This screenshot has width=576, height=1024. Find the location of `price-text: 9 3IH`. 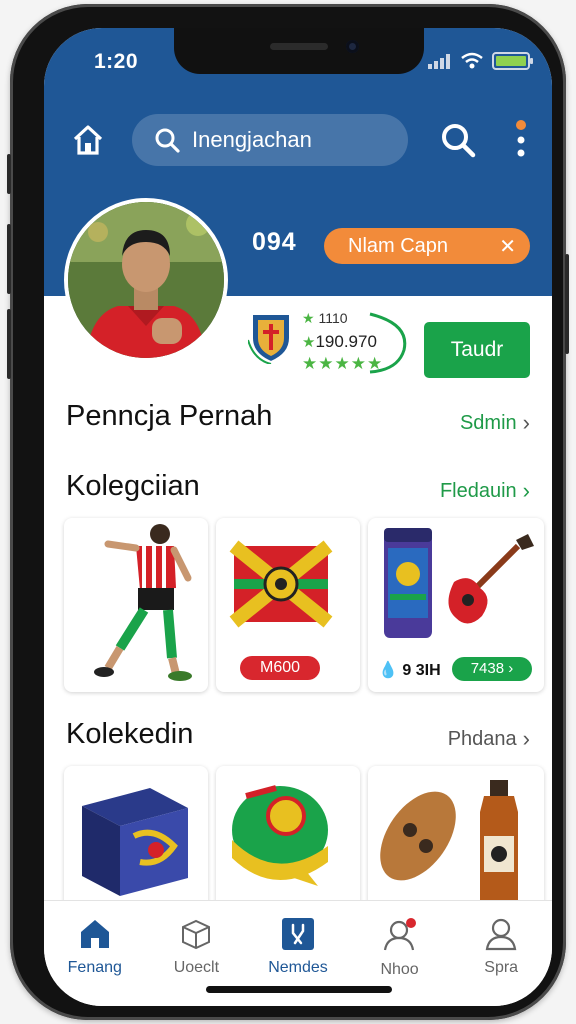

price-text: 9 3IH is located at coordinates (421, 670).